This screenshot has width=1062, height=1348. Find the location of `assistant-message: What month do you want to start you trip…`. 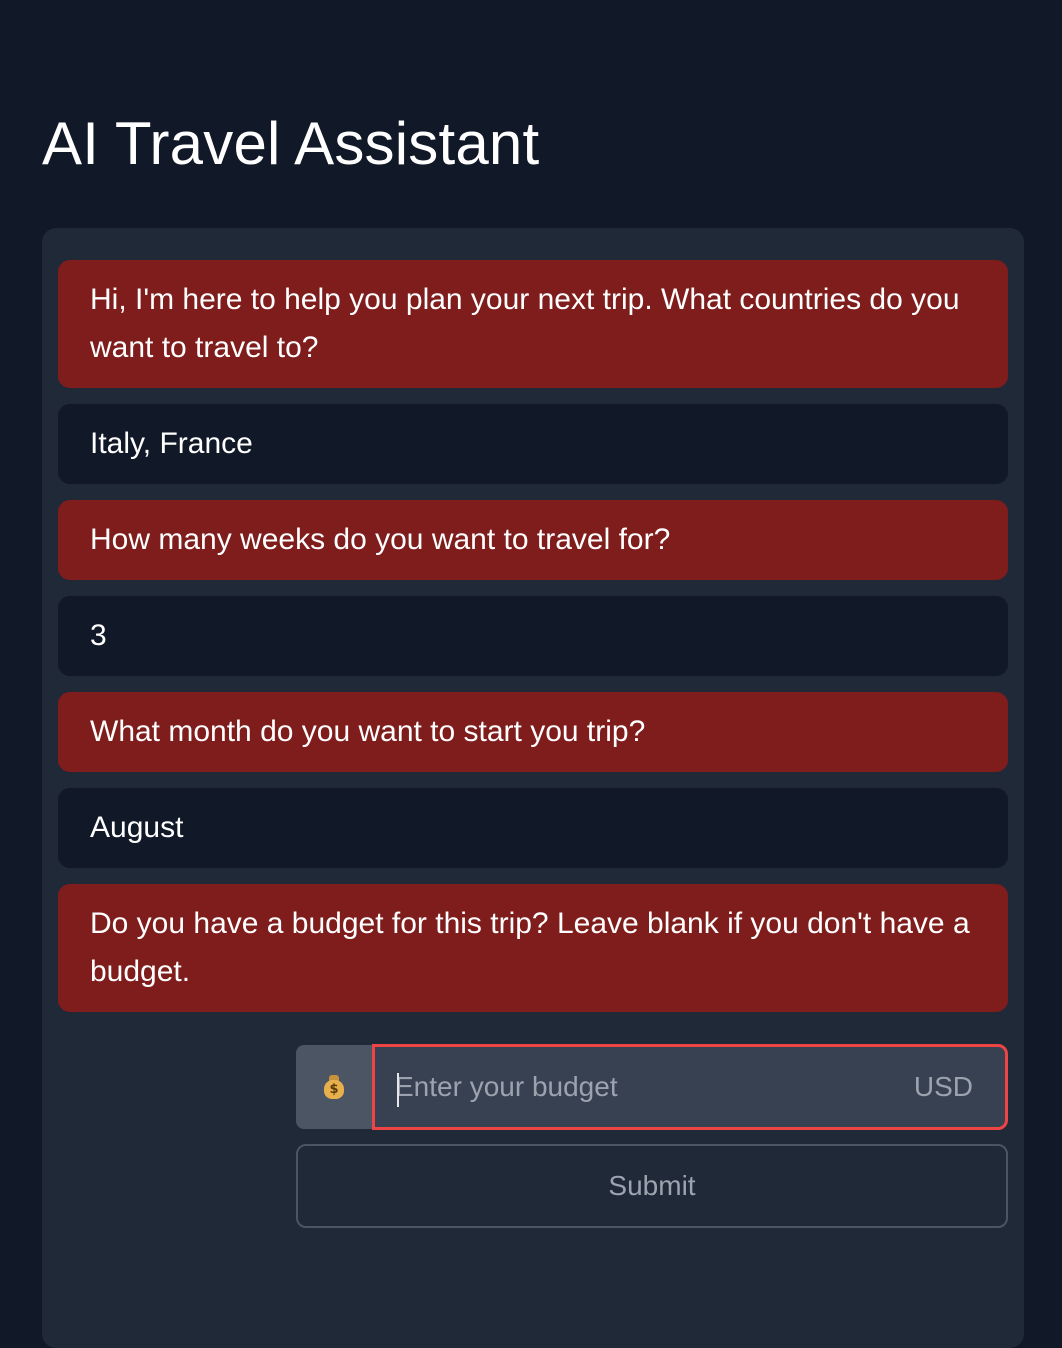

assistant-message: What month do you want to start you trip… is located at coordinates (533, 732).